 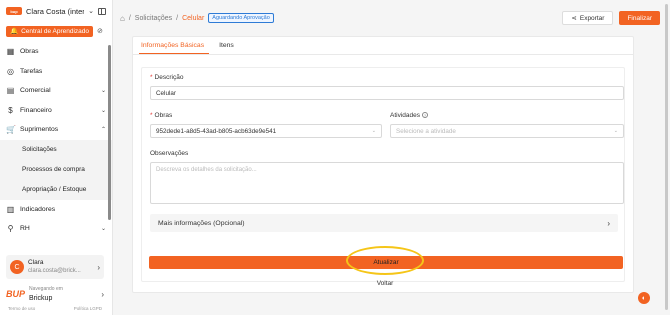 What do you see at coordinates (425, 115) in the screenshot?
I see `help-icon: ?` at bounding box center [425, 115].